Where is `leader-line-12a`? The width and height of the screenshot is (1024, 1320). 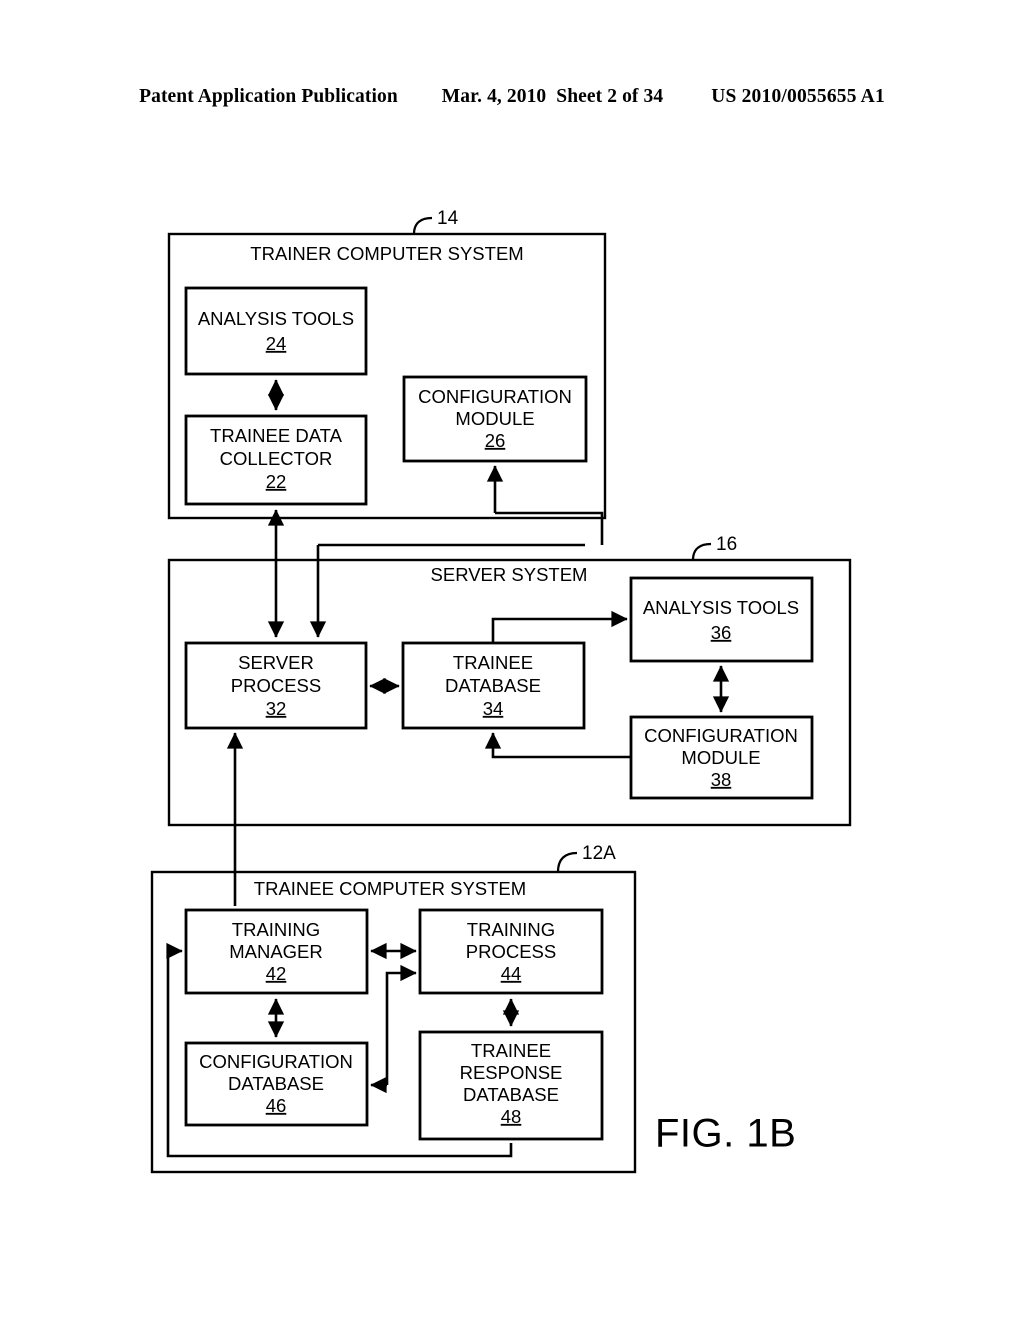 leader-line-12a is located at coordinates (567, 862).